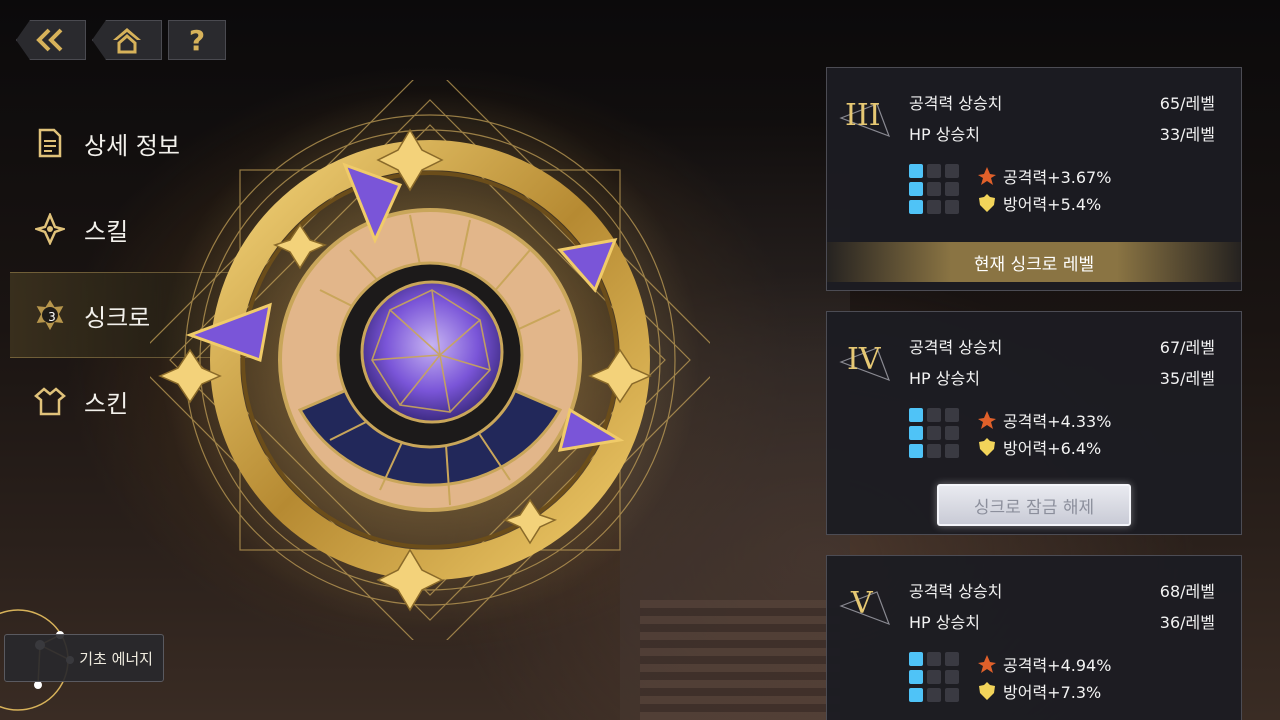  I want to click on bonus-defense: 방어력+6.4%, so click(1039, 447).